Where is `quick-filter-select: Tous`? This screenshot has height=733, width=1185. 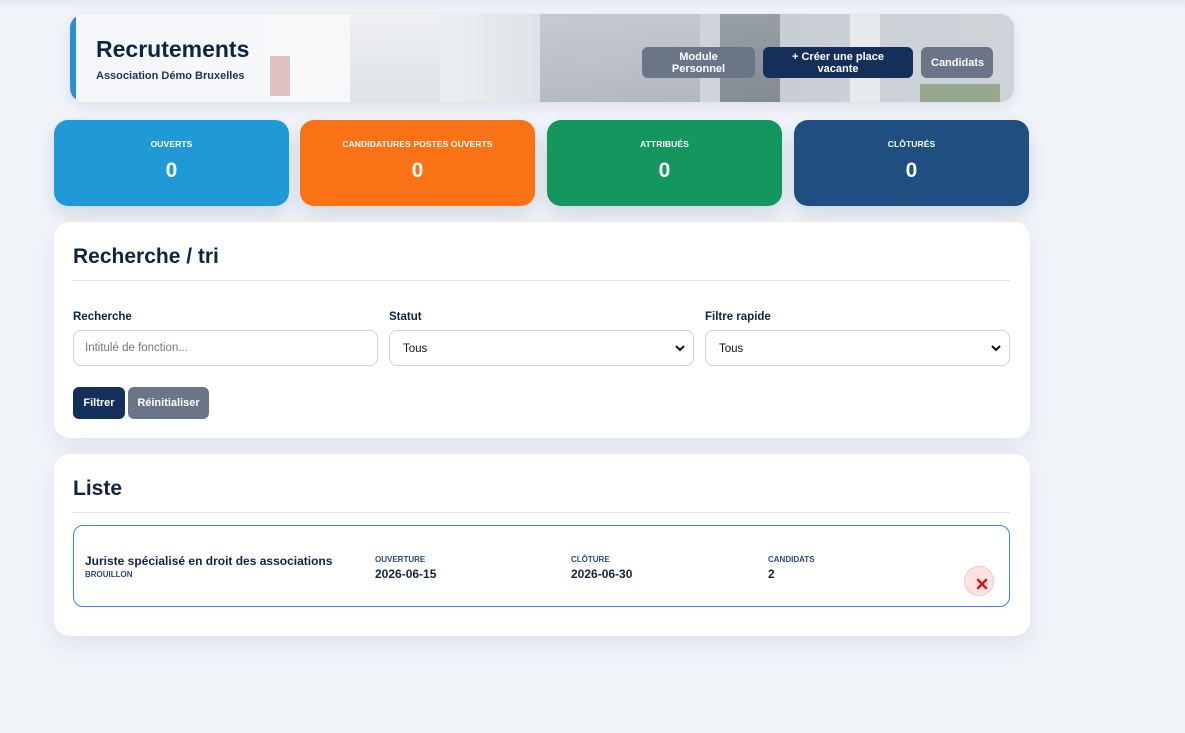
quick-filter-select: Tous is located at coordinates (857, 348).